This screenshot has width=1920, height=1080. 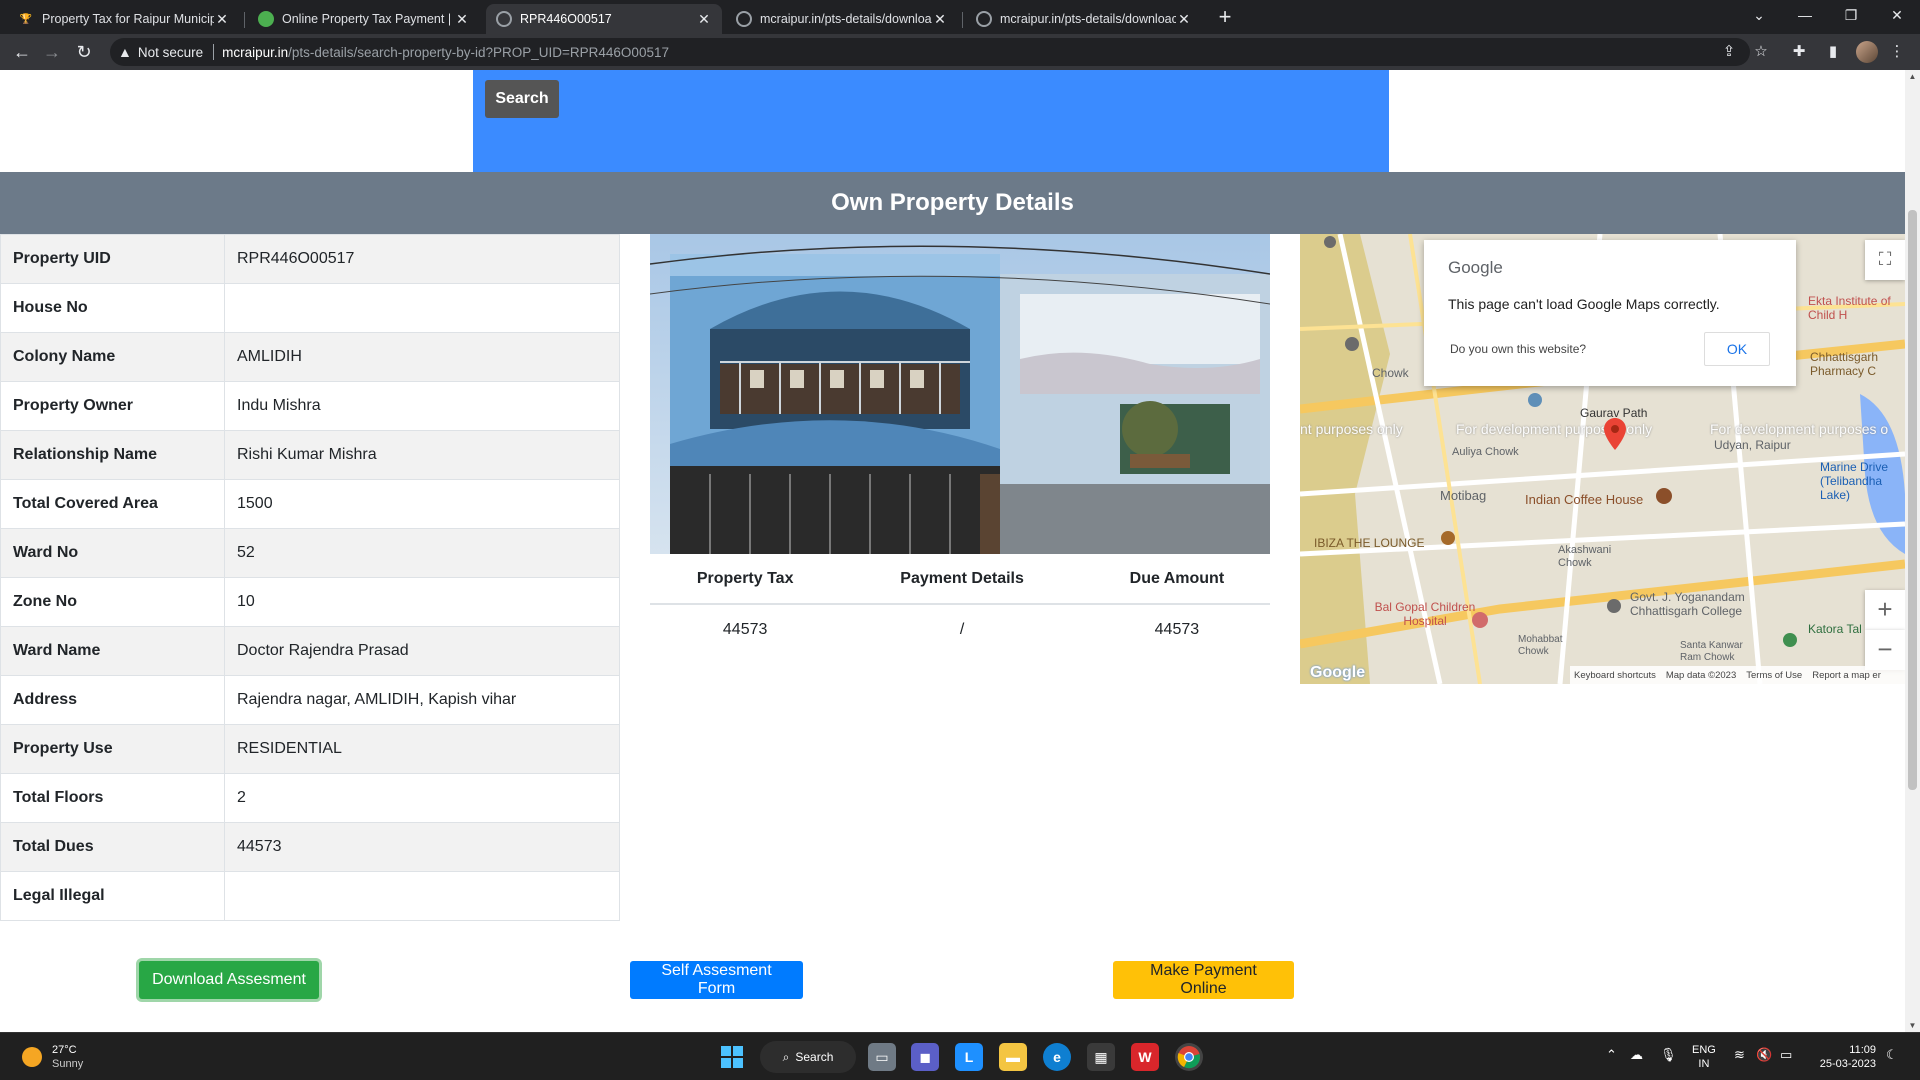 I want to click on scrollbar-thumb, so click(x=1912, y=500).